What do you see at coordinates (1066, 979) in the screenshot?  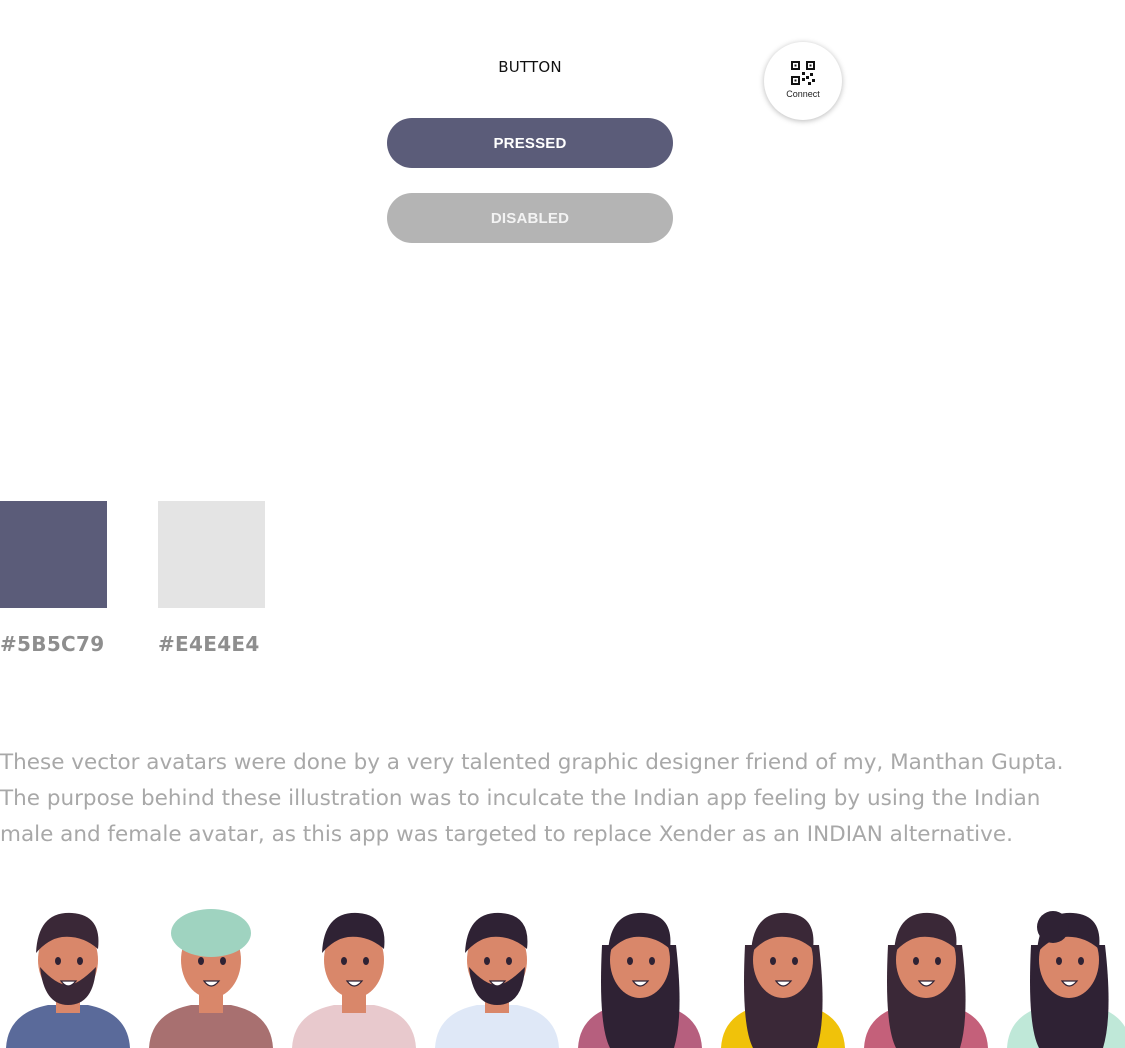 I see `avatar-woman-bun` at bounding box center [1066, 979].